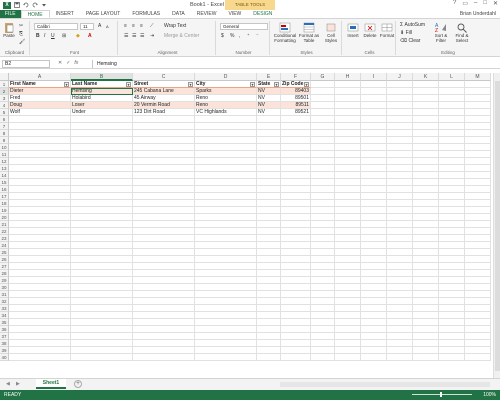 The image size is (500, 400). Describe the element at coordinates (164, 273) in the screenshot. I see `cell-c28` at that location.